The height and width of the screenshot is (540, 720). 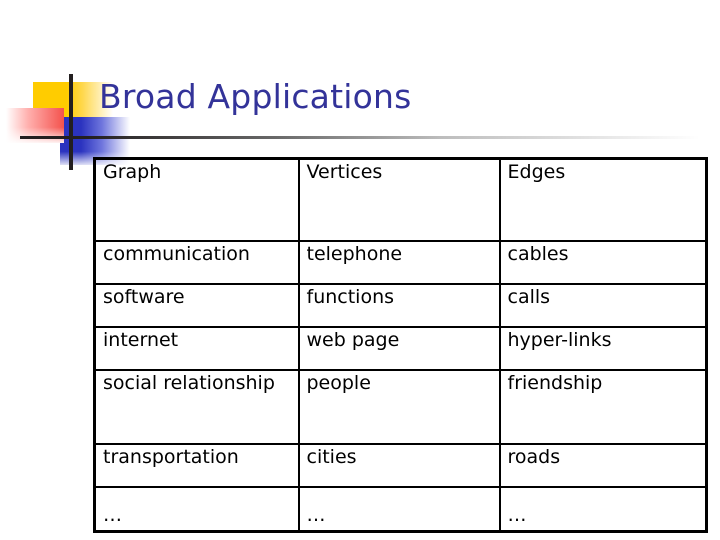 What do you see at coordinates (196, 348) in the screenshot?
I see `table-cell-graph: internet` at bounding box center [196, 348].